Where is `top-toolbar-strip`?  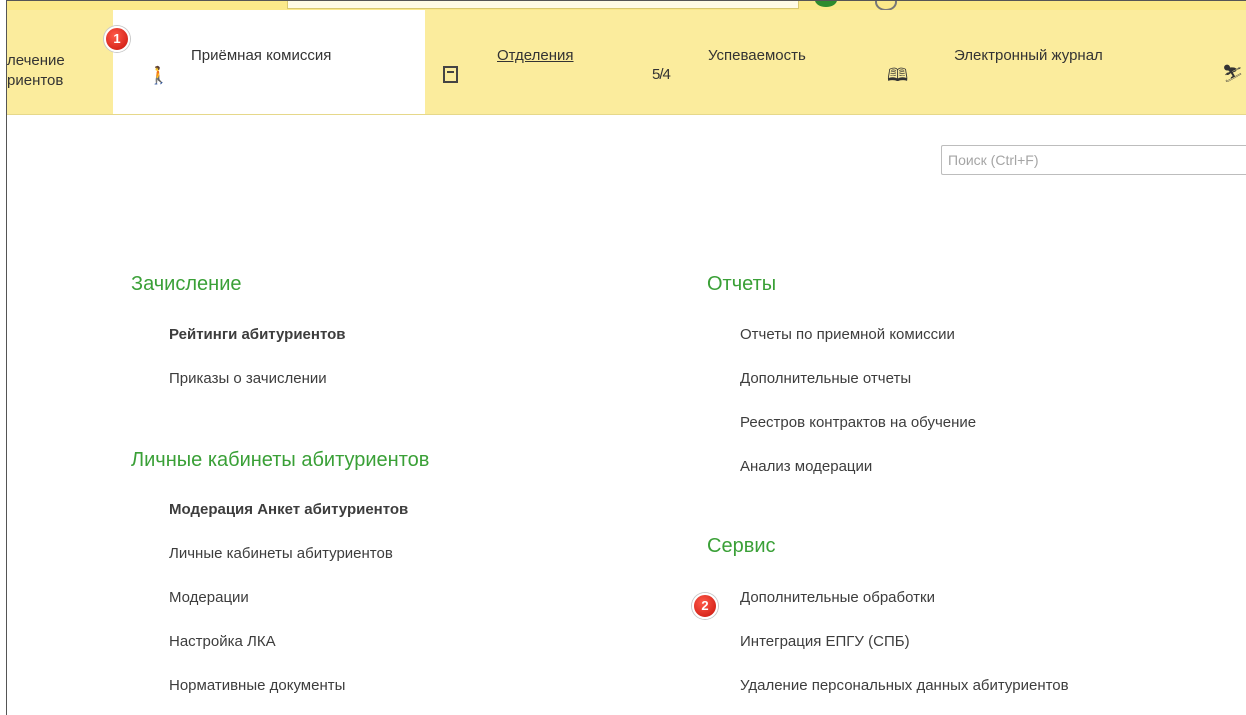 top-toolbar-strip is located at coordinates (626, 5).